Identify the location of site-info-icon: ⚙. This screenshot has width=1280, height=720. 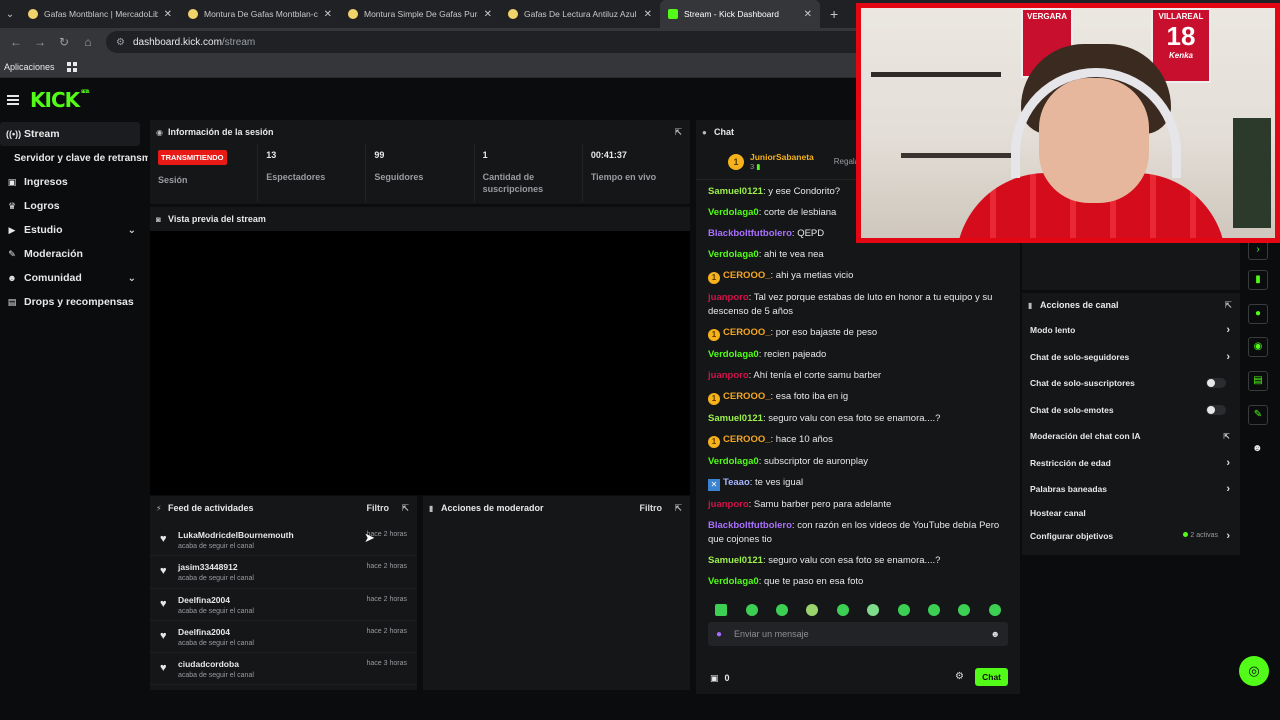
(120, 42).